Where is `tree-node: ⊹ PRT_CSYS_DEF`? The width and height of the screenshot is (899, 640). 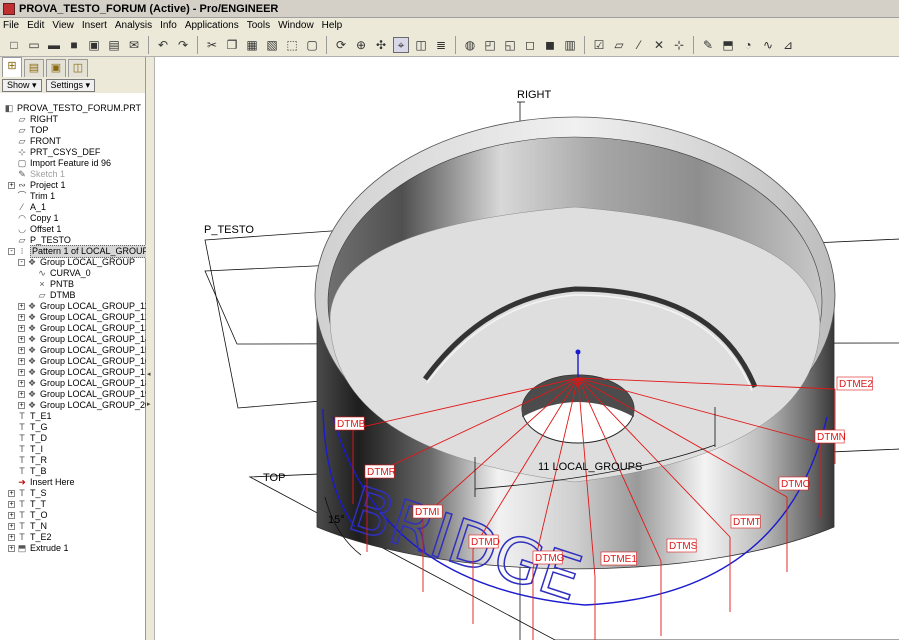
tree-node: ⊹ PRT_CSYS_DEF is located at coordinates (72, 152).